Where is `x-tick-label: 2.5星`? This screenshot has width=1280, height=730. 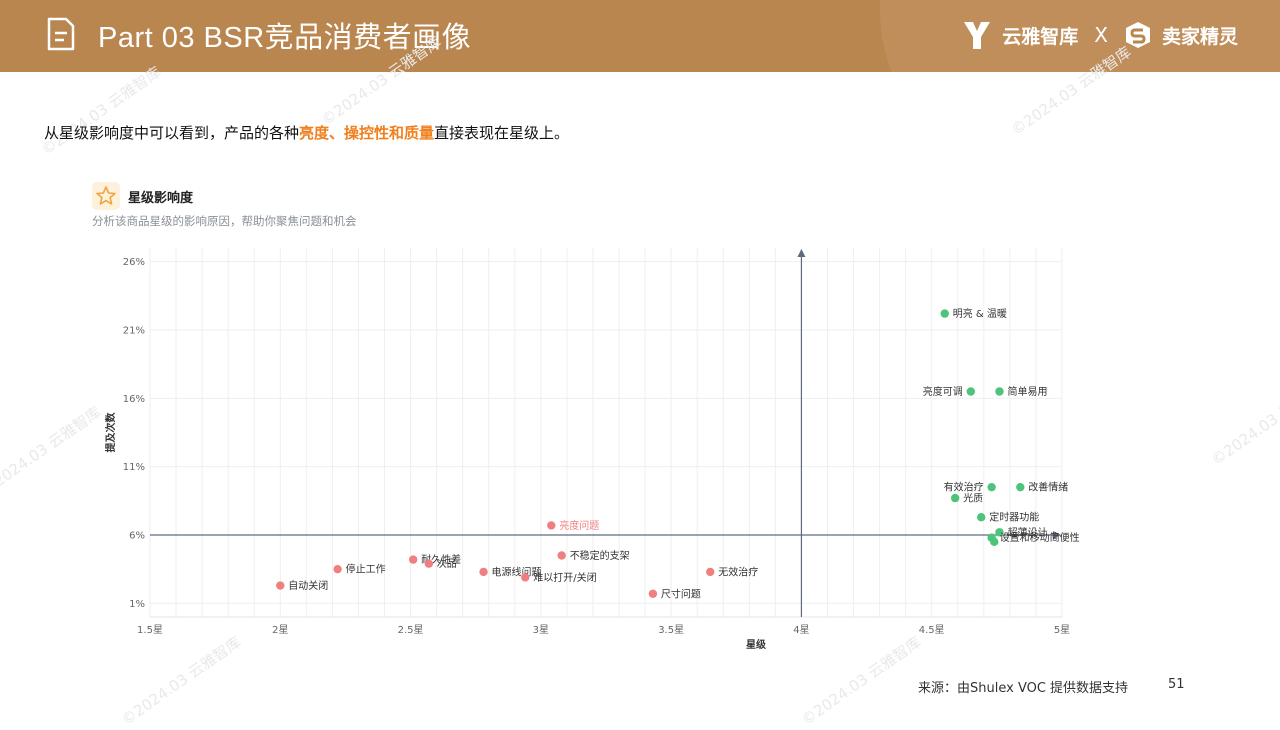
x-tick-label: 2.5星 is located at coordinates (411, 630).